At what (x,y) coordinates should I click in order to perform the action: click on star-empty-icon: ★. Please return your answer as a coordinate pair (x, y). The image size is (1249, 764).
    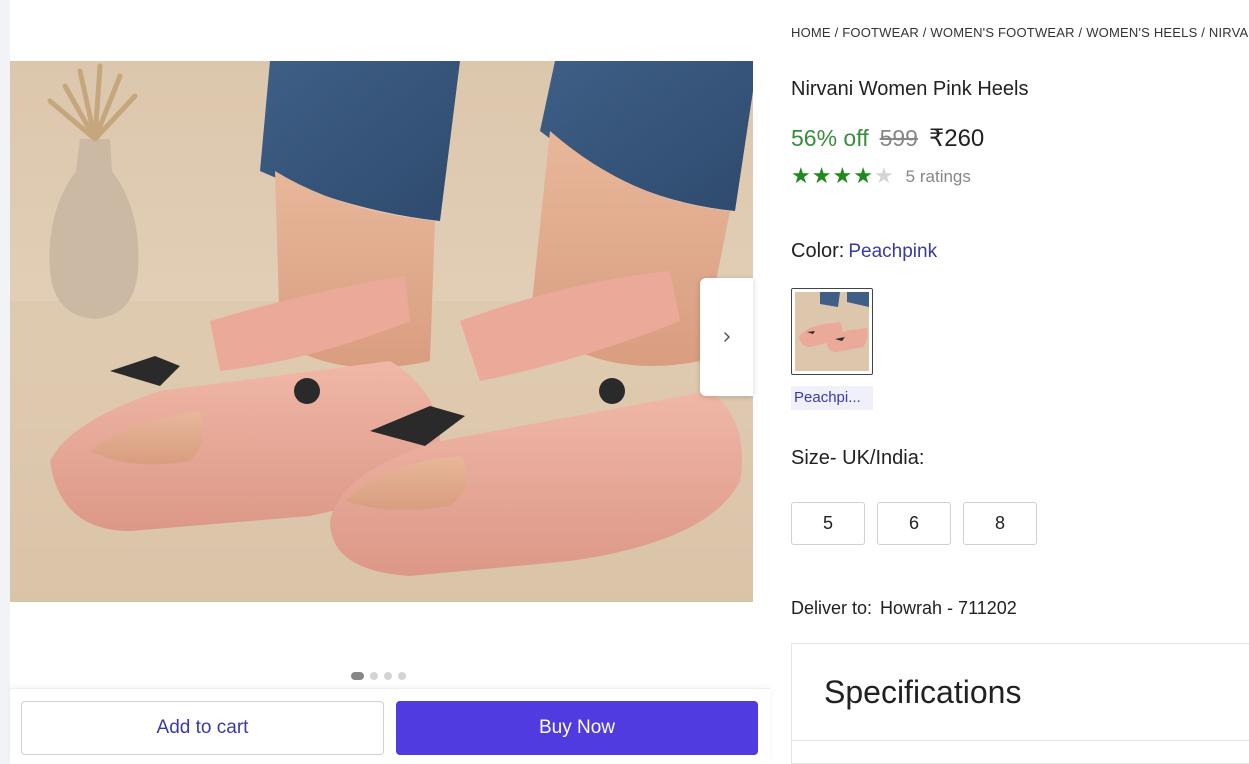
    Looking at the image, I should click on (883, 176).